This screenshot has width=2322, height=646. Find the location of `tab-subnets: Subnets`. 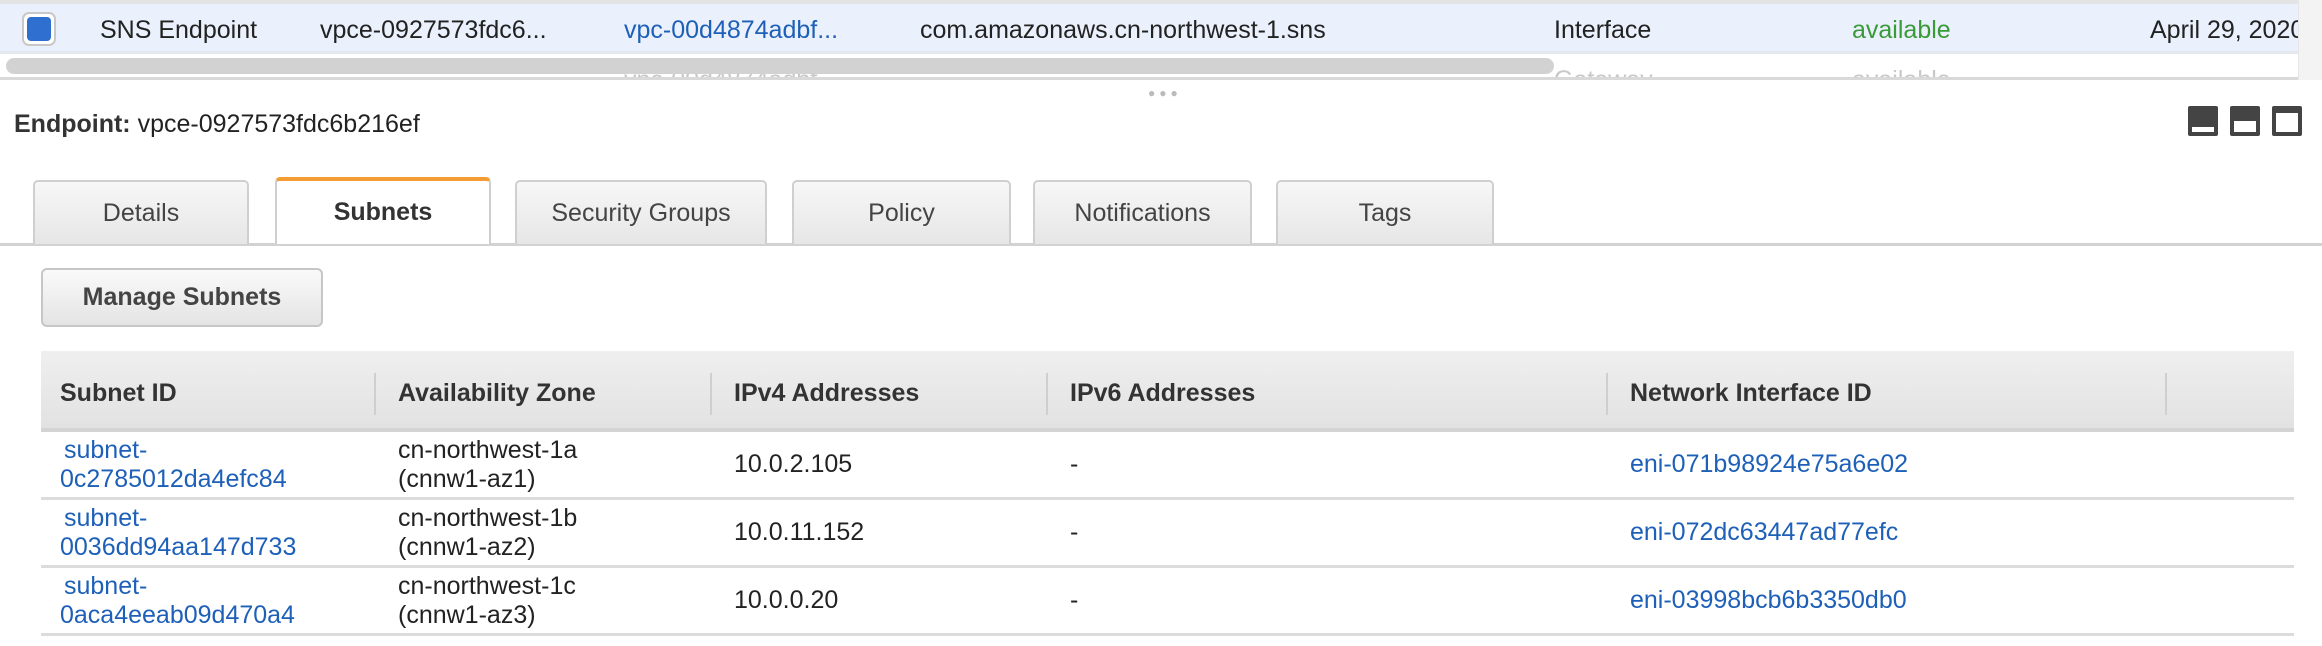

tab-subnets: Subnets is located at coordinates (383, 210).